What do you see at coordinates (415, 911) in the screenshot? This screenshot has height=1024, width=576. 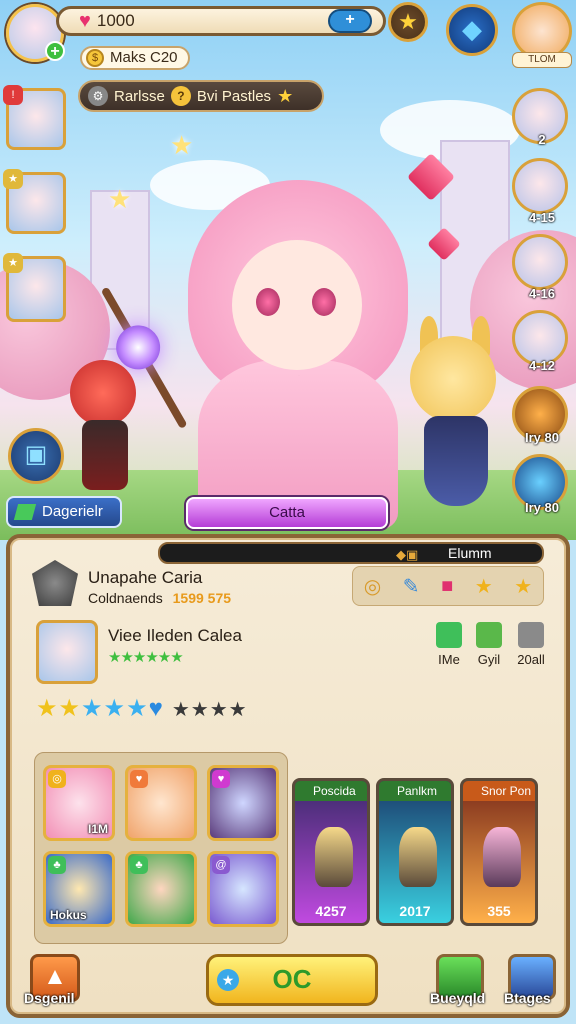 I see `summon-card-2-value: 2017` at bounding box center [415, 911].